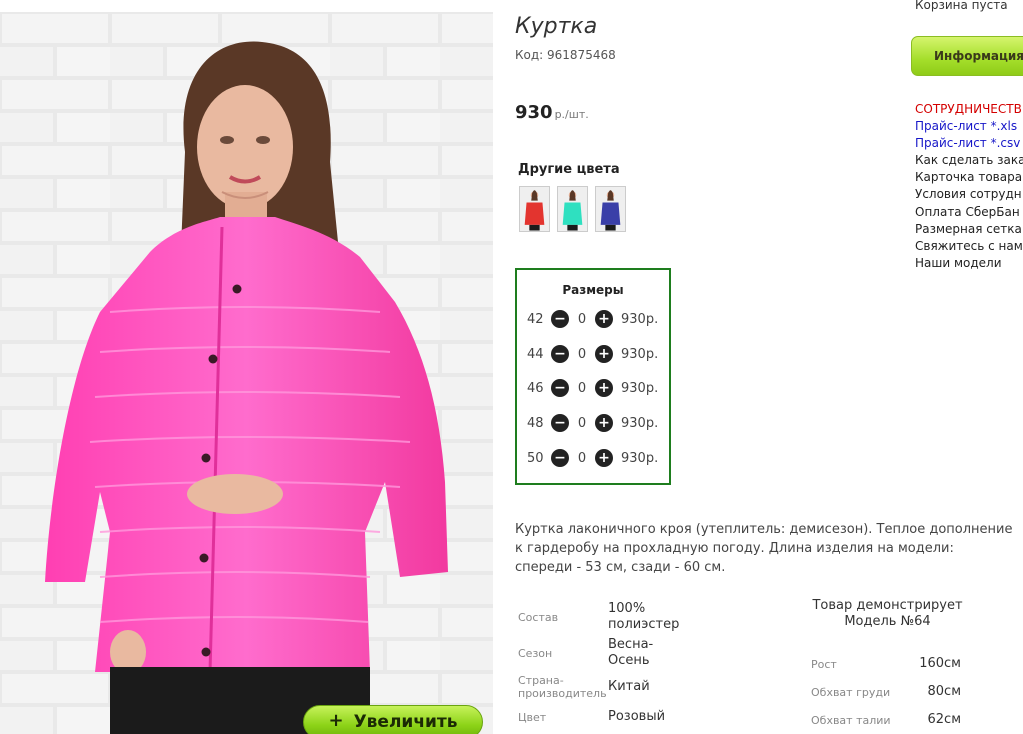 Image resolution: width=1023 pixels, height=734 pixels. I want to click on size-row-42: 42 − 0 + 930р., so click(592, 319).